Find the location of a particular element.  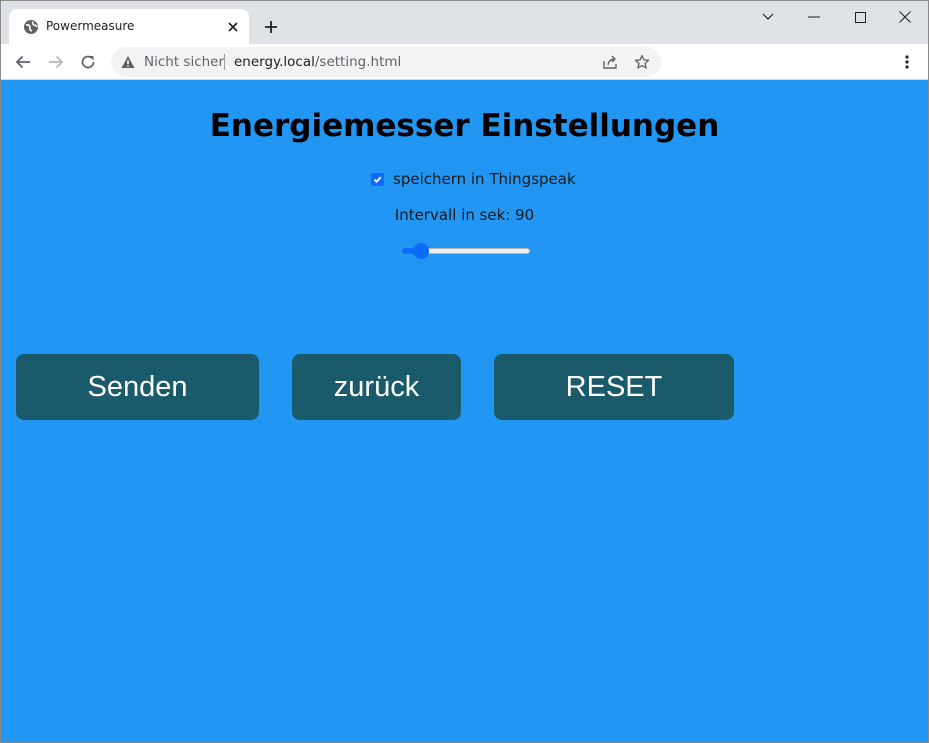

reload-icon is located at coordinates (88, 62).